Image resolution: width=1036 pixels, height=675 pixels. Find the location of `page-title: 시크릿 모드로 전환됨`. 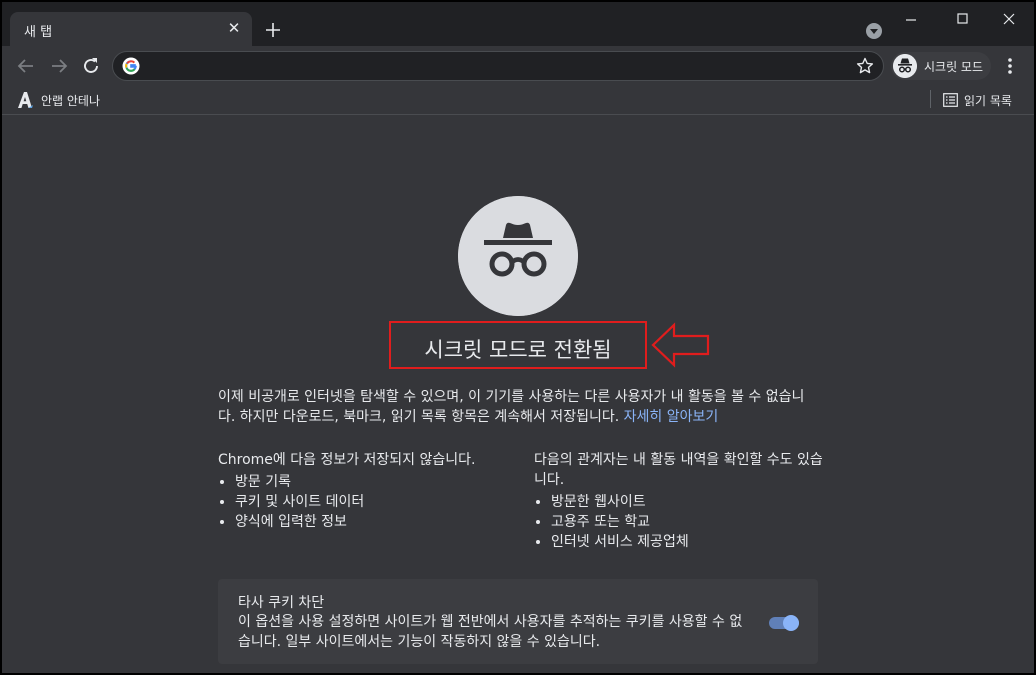

page-title: 시크릿 모드로 전환됨 is located at coordinates (518, 350).